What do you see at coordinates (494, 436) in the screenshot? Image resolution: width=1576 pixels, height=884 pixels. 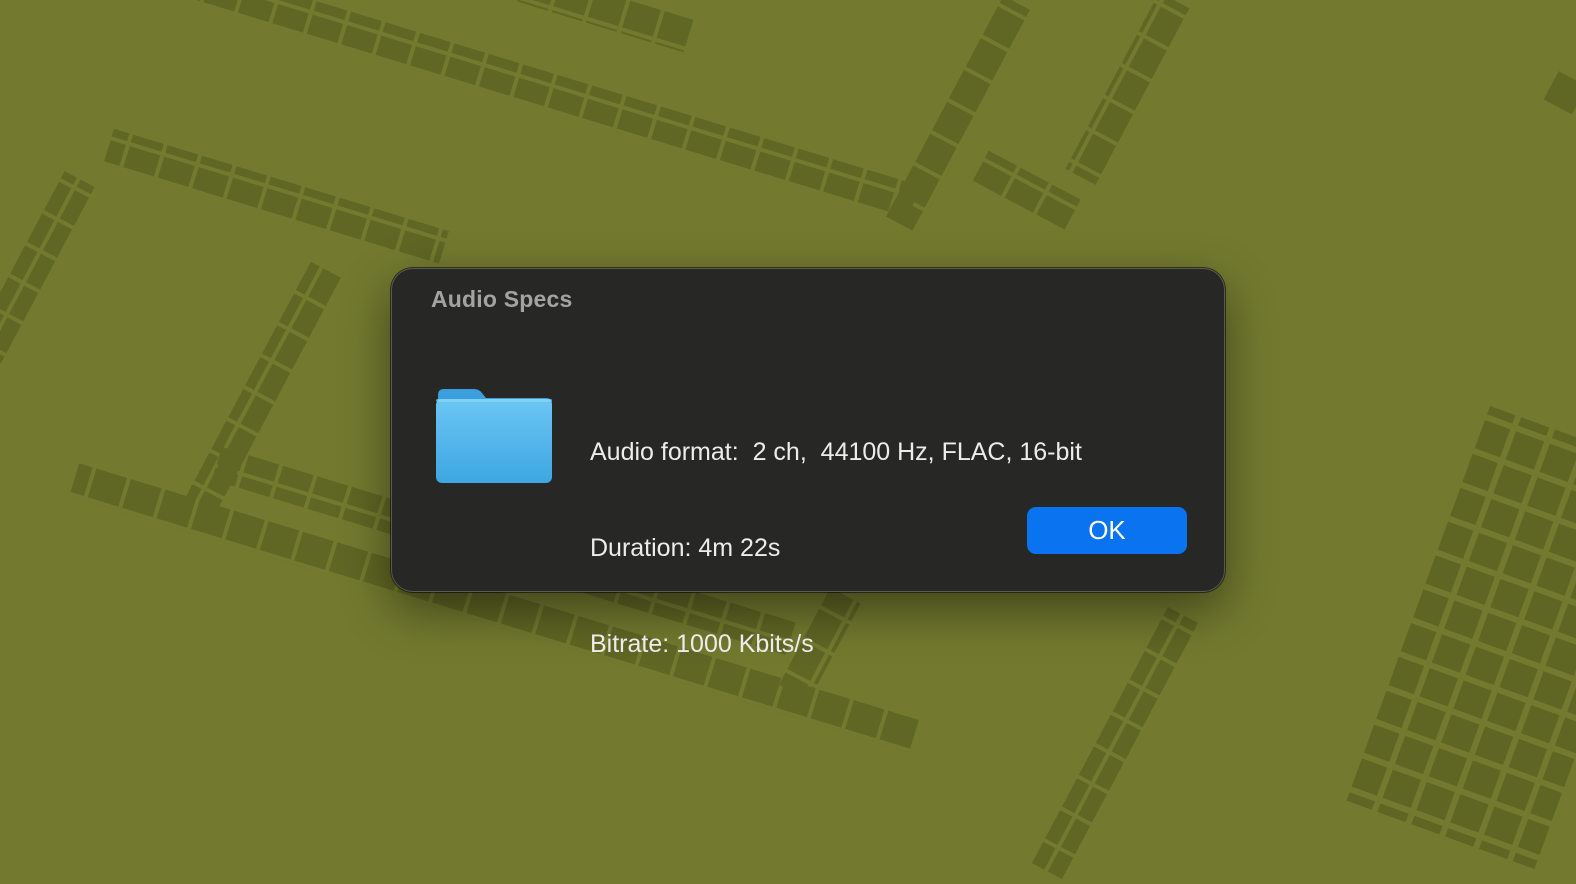 I see `folder-icon` at bounding box center [494, 436].